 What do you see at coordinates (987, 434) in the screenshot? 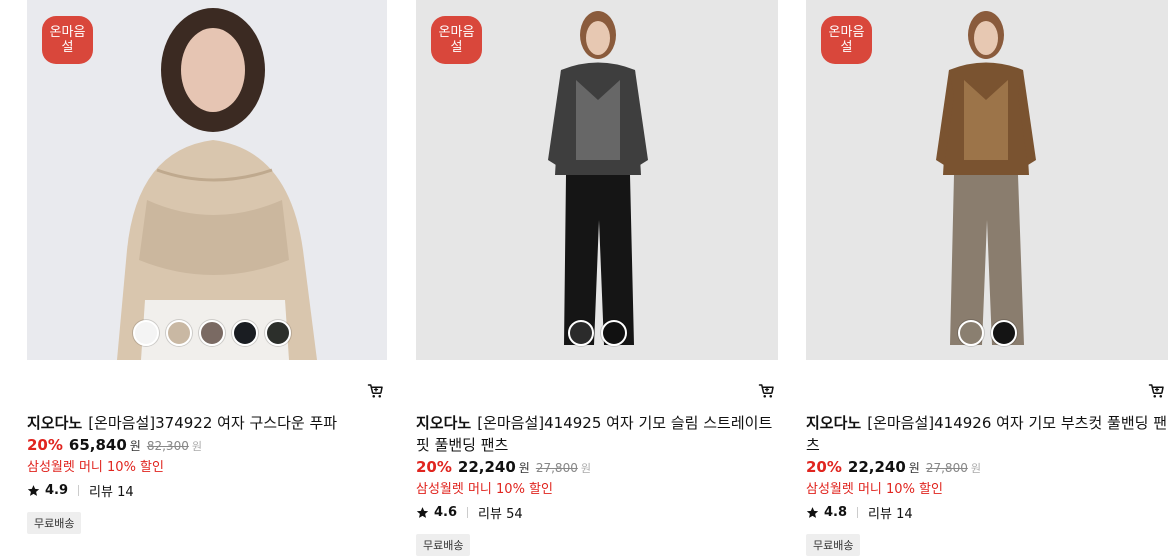
I see `product-title: 지오다노 [온마음설]414926 여자 기모 부츠컷 풀밴딩 팬츠` at bounding box center [987, 434].